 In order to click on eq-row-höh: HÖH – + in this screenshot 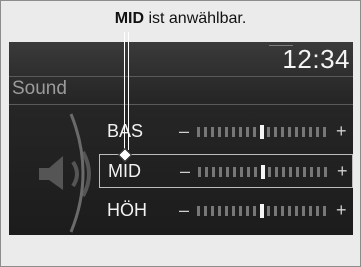, I will do `click(226, 211)`.